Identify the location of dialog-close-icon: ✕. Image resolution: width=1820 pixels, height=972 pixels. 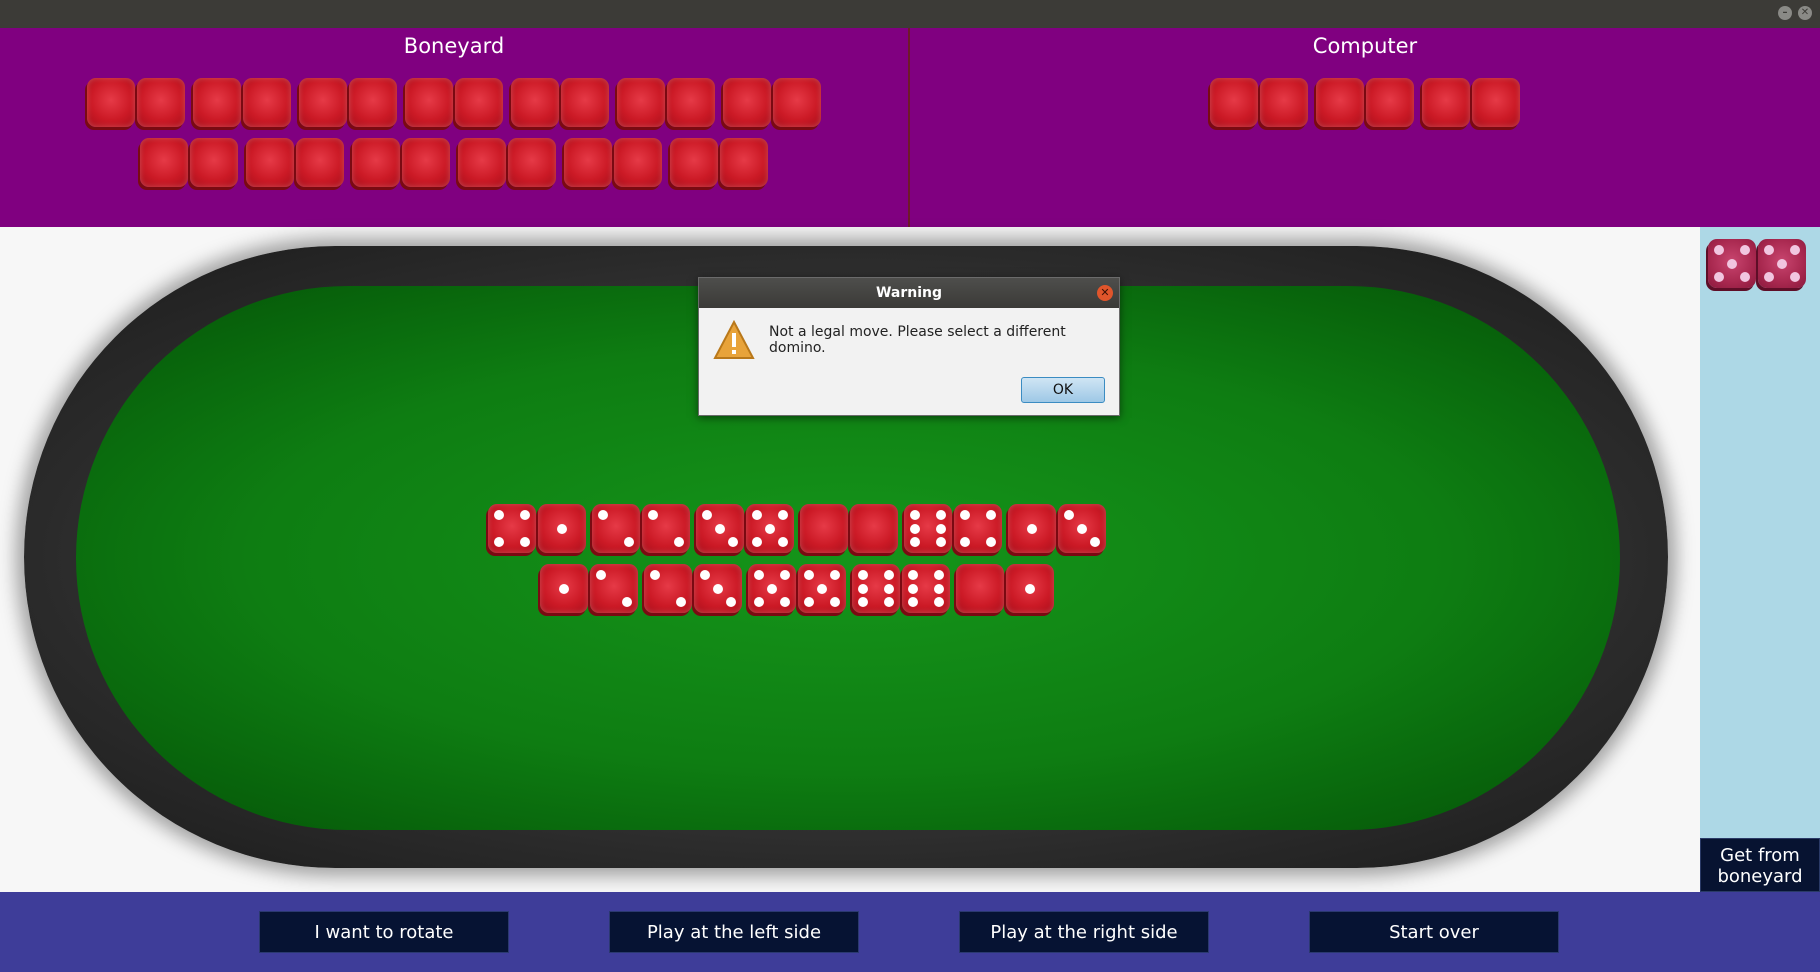
(1105, 293).